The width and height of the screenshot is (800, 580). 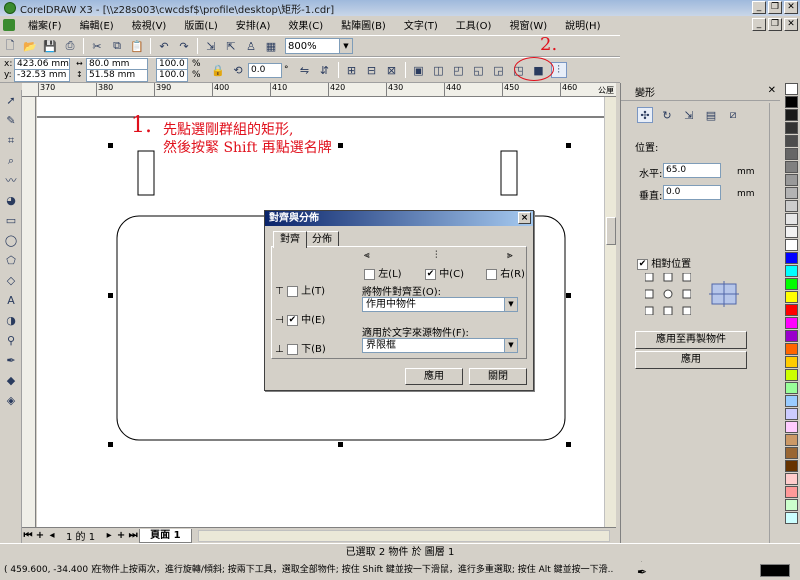 What do you see at coordinates (97, 24) in the screenshot?
I see `menu-edit: 編輯(E)` at bounding box center [97, 24].